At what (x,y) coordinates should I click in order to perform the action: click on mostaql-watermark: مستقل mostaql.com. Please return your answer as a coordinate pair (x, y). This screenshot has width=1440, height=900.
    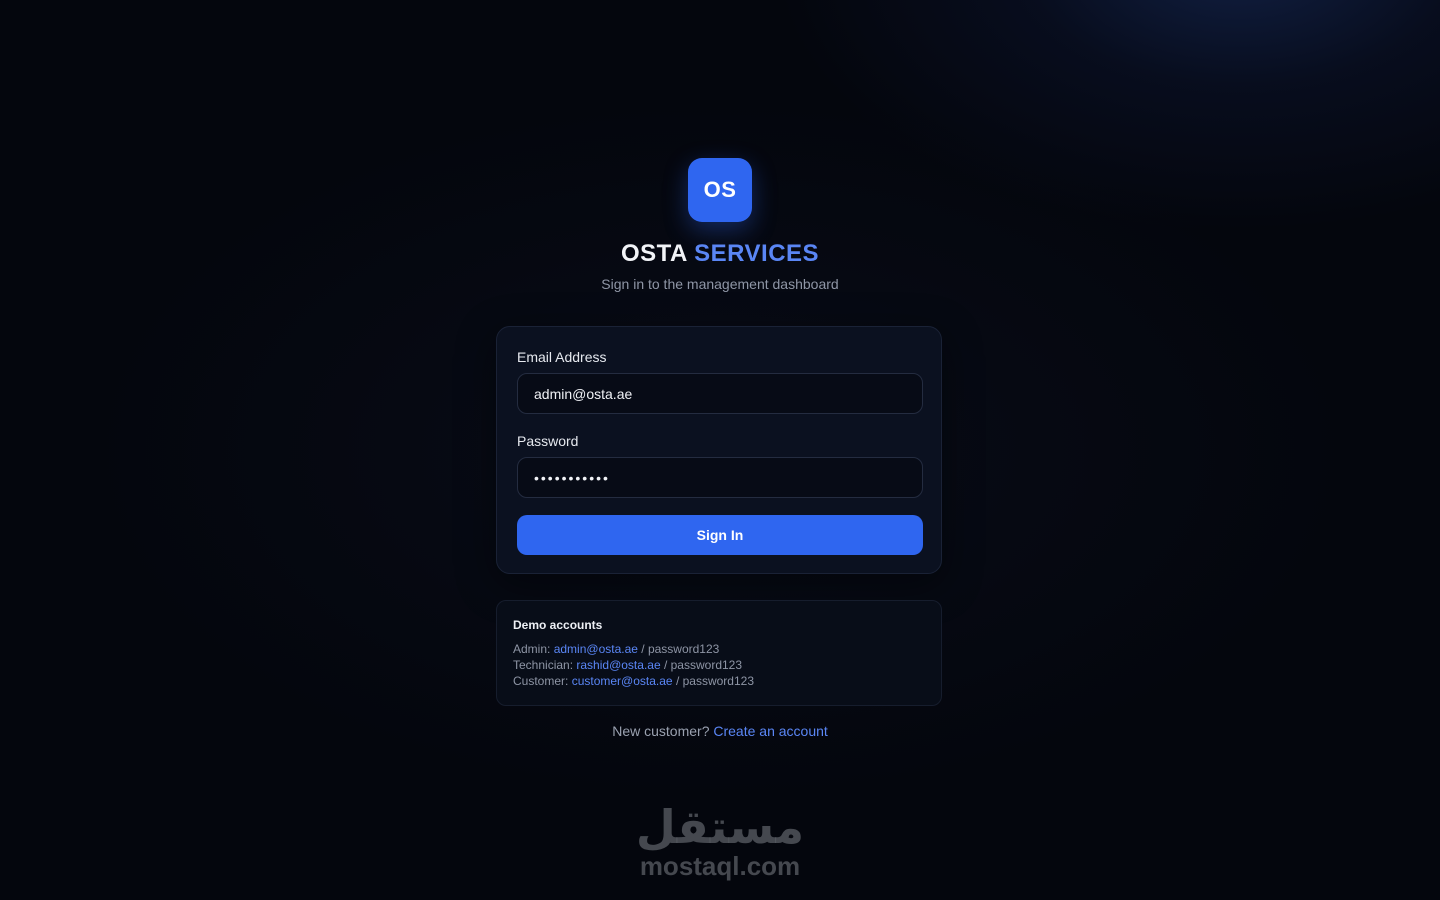
    Looking at the image, I should click on (720, 840).